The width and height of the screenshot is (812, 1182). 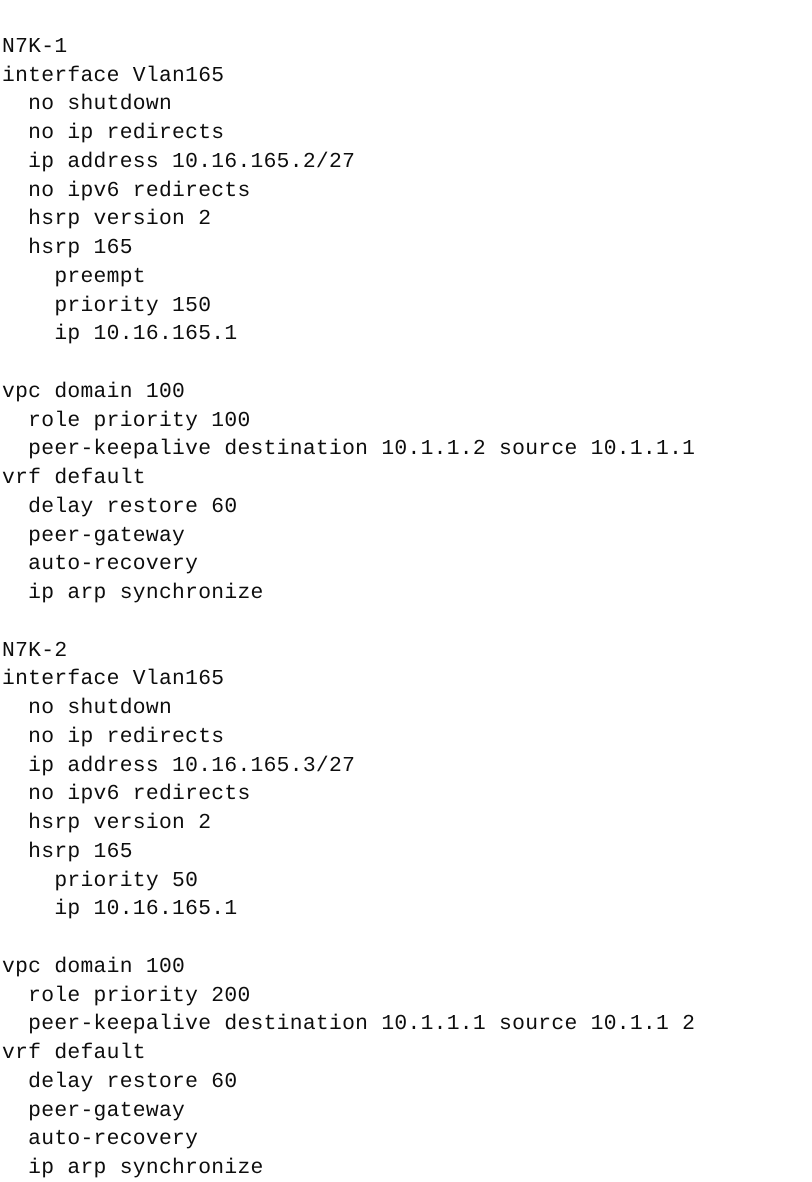 What do you see at coordinates (133, 593) in the screenshot?
I see `config-line-ip-arp-synchronize-a: ip arp synchronize` at bounding box center [133, 593].